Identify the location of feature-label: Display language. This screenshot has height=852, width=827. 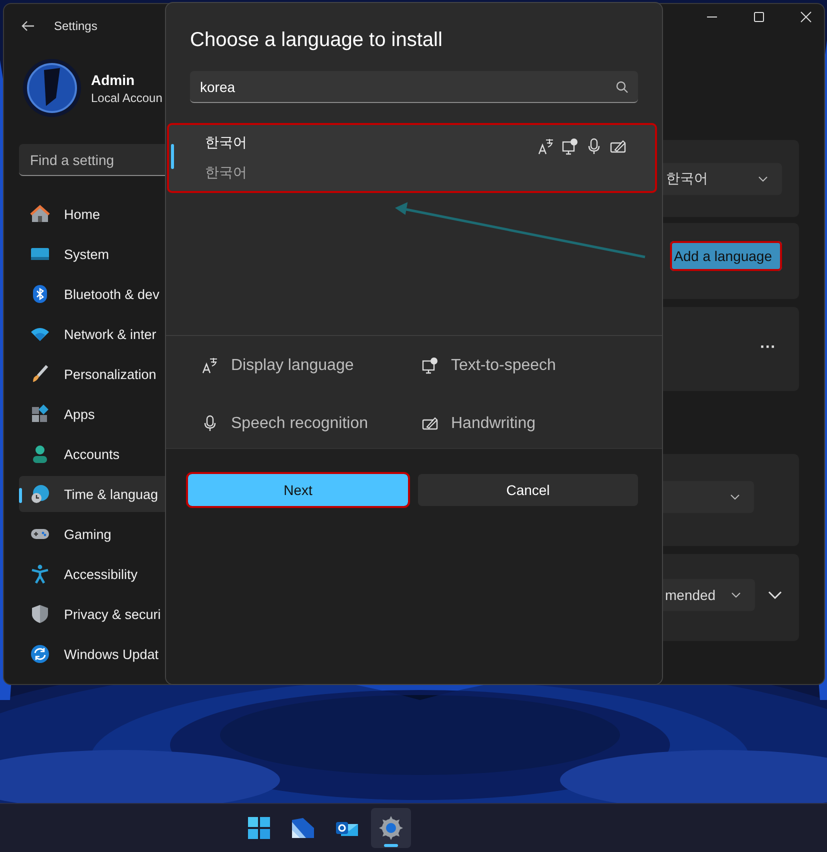
(292, 365).